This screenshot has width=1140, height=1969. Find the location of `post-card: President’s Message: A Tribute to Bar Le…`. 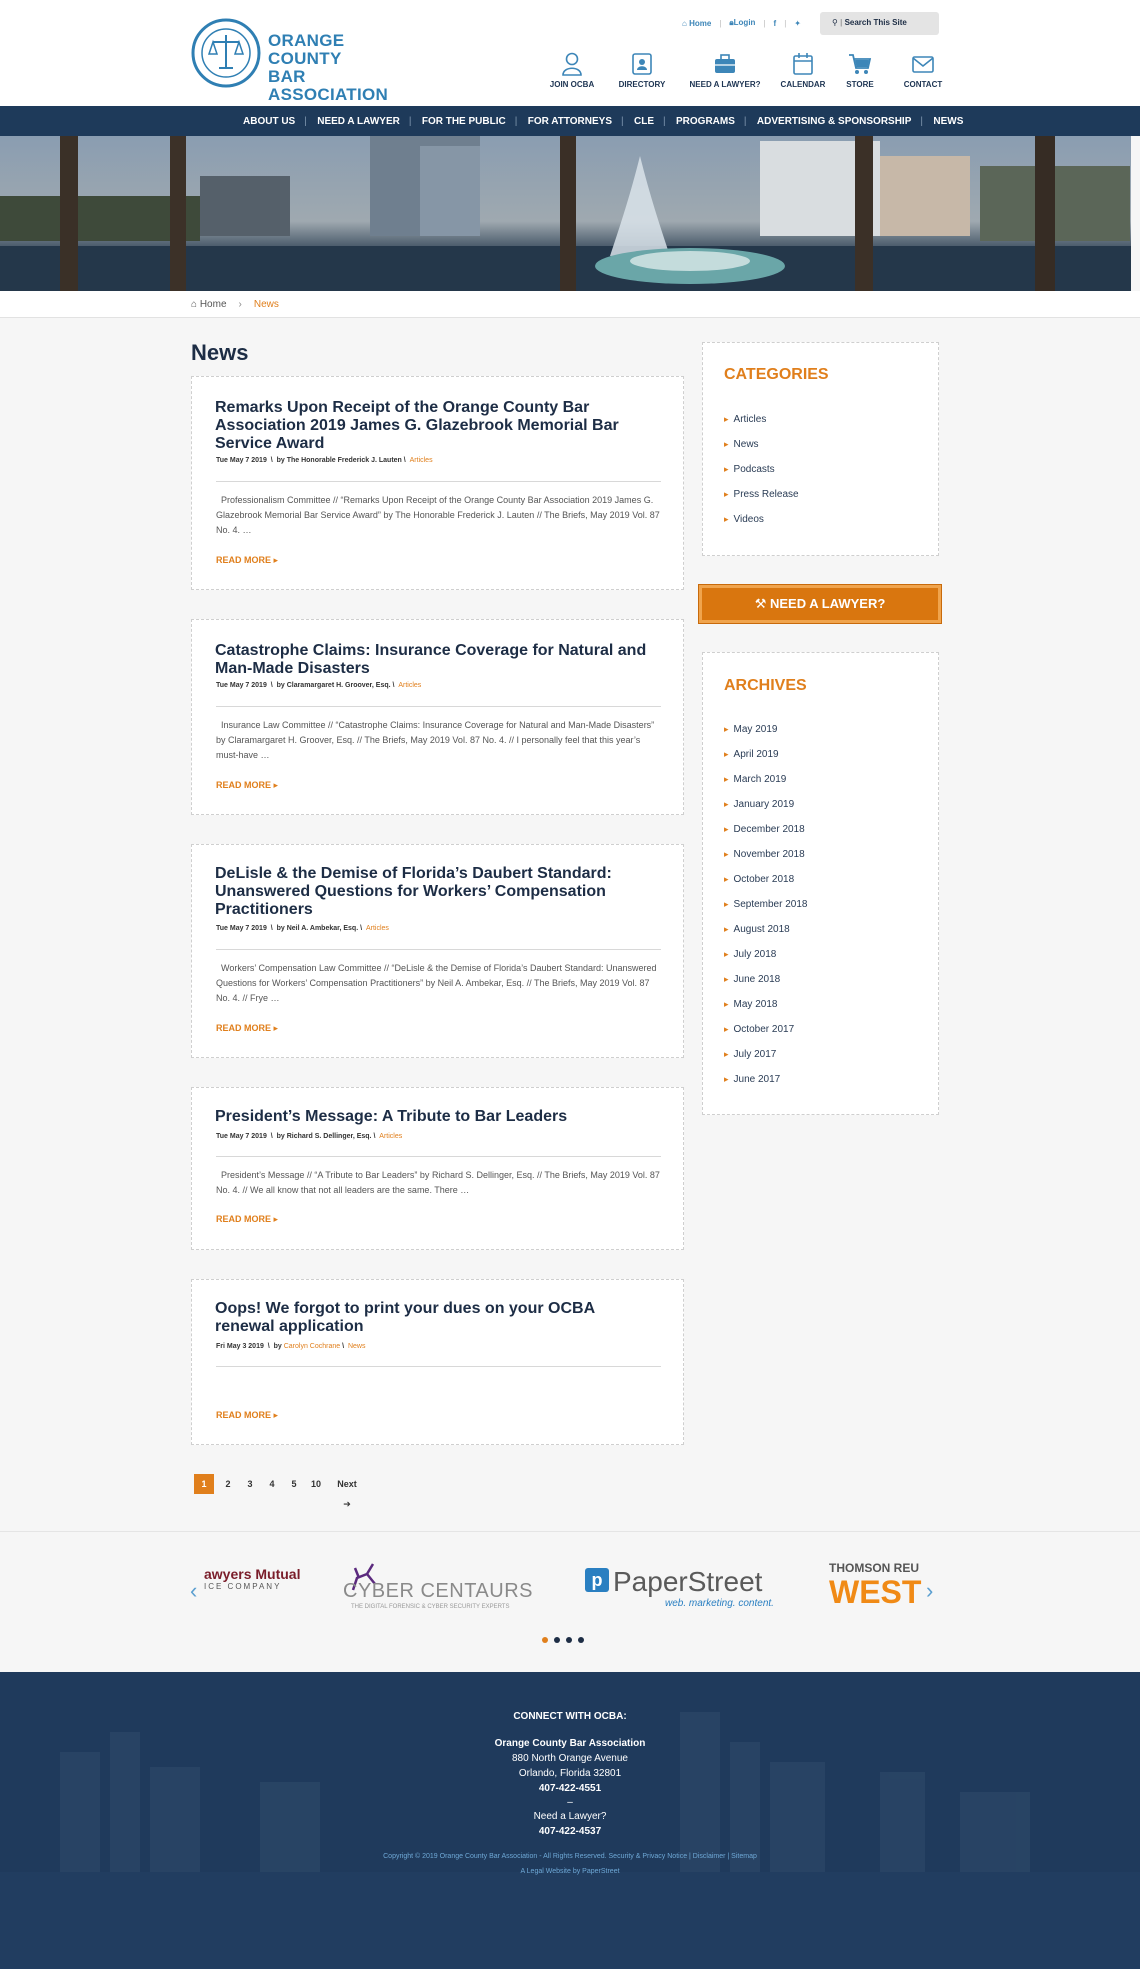

post-card: President’s Message: A Tribute to Bar Le… is located at coordinates (437, 1168).